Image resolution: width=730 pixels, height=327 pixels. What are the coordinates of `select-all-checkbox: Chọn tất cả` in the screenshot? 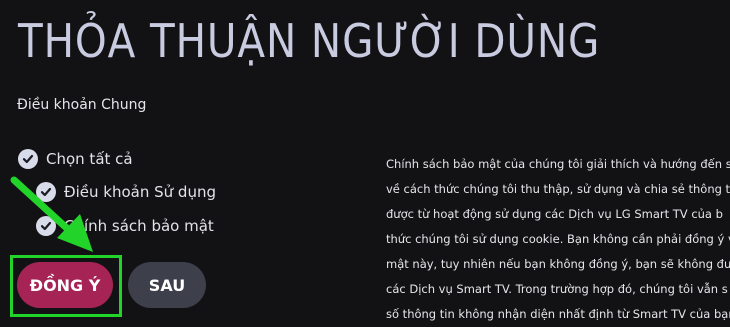 It's located at (75, 159).